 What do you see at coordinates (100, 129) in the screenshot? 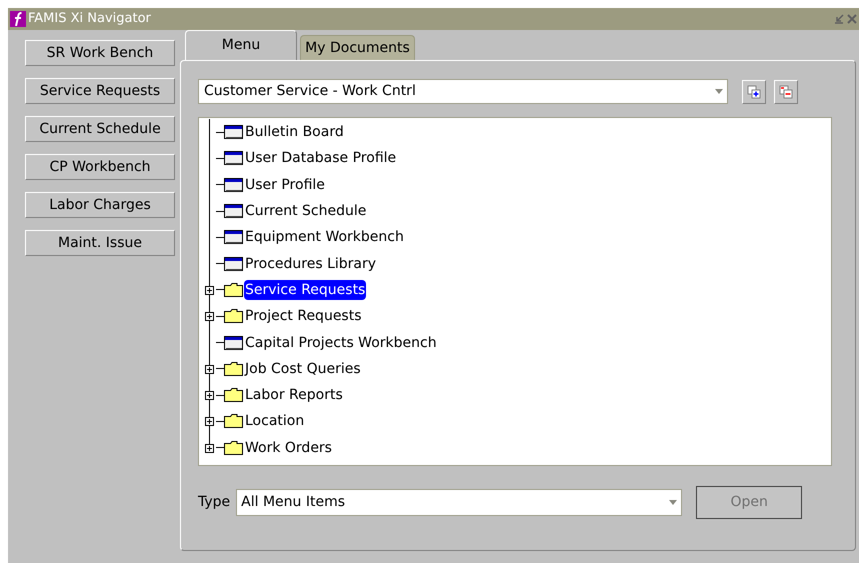
I see `sidebar-button: Current Schedule` at bounding box center [100, 129].